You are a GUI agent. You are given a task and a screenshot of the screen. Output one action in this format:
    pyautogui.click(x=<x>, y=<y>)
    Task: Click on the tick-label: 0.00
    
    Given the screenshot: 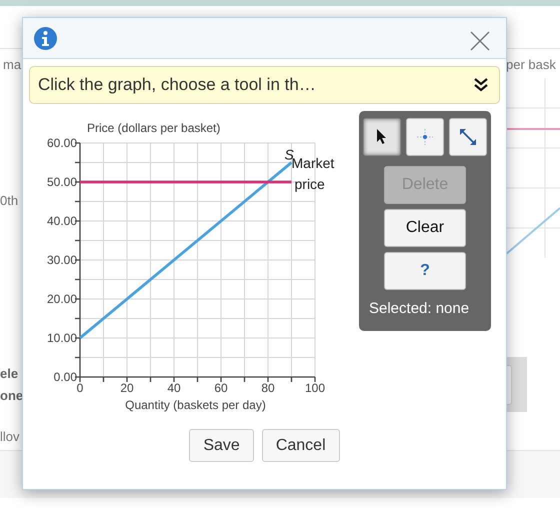 What is the action you would take?
    pyautogui.click(x=65, y=377)
    